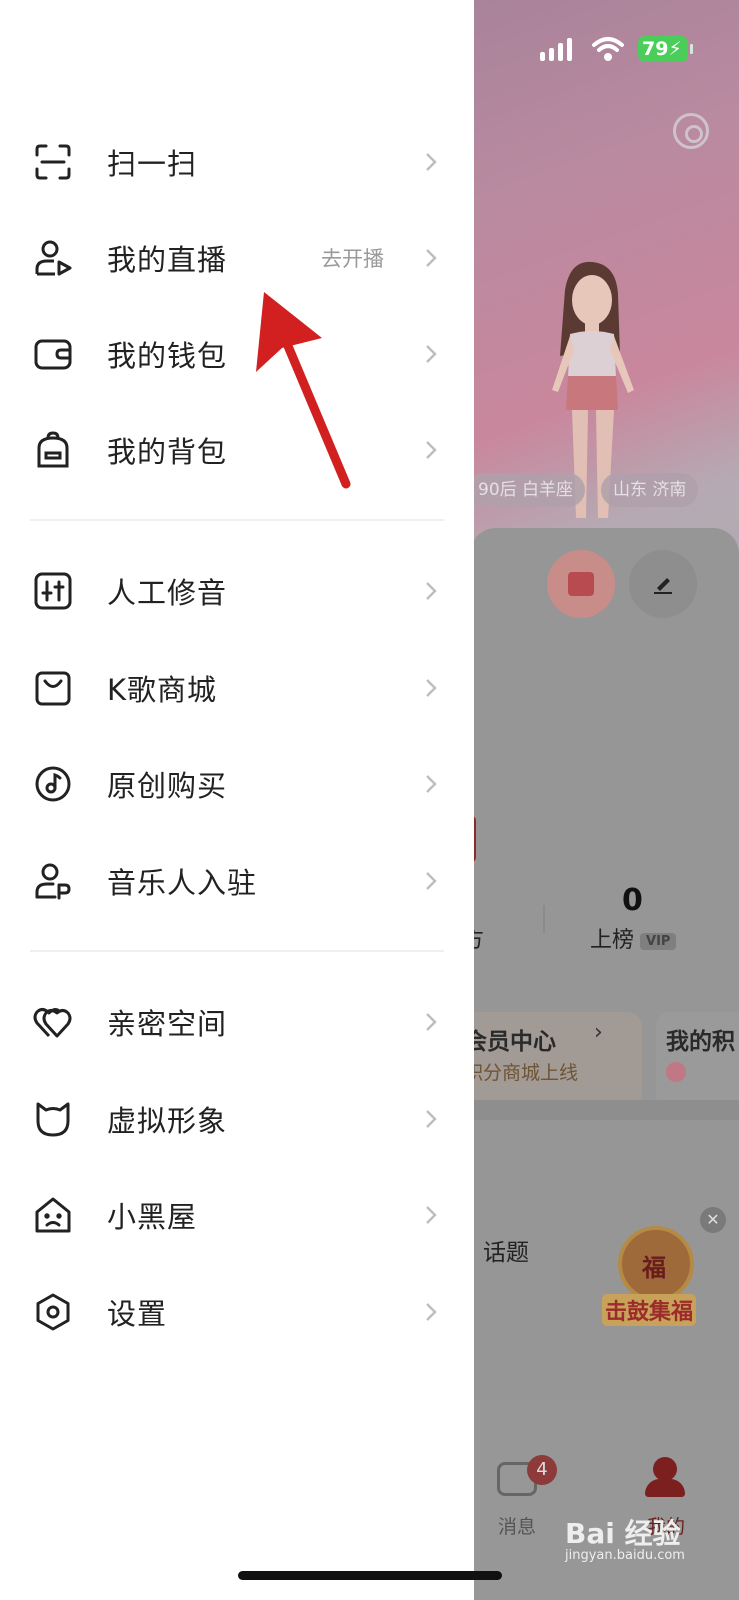 Image resolution: width=739 pixels, height=1600 pixels. What do you see at coordinates (510, 1042) in the screenshot?
I see `vip-card-title: 会员中心` at bounding box center [510, 1042].